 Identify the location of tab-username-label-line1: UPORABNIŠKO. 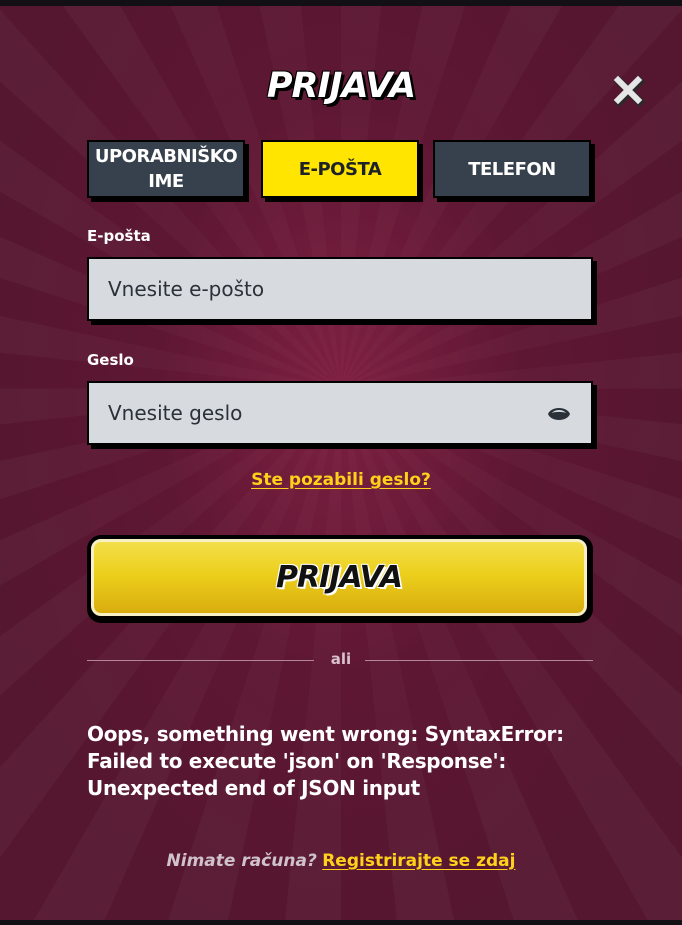
(166, 156).